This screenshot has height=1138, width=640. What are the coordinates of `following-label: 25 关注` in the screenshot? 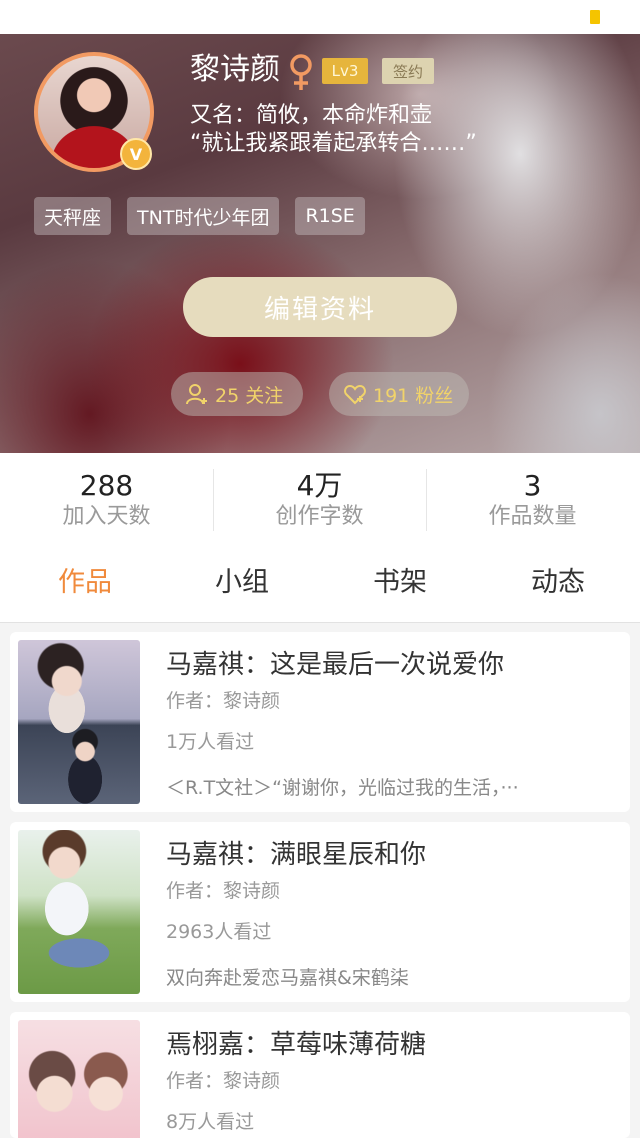 It's located at (249, 395).